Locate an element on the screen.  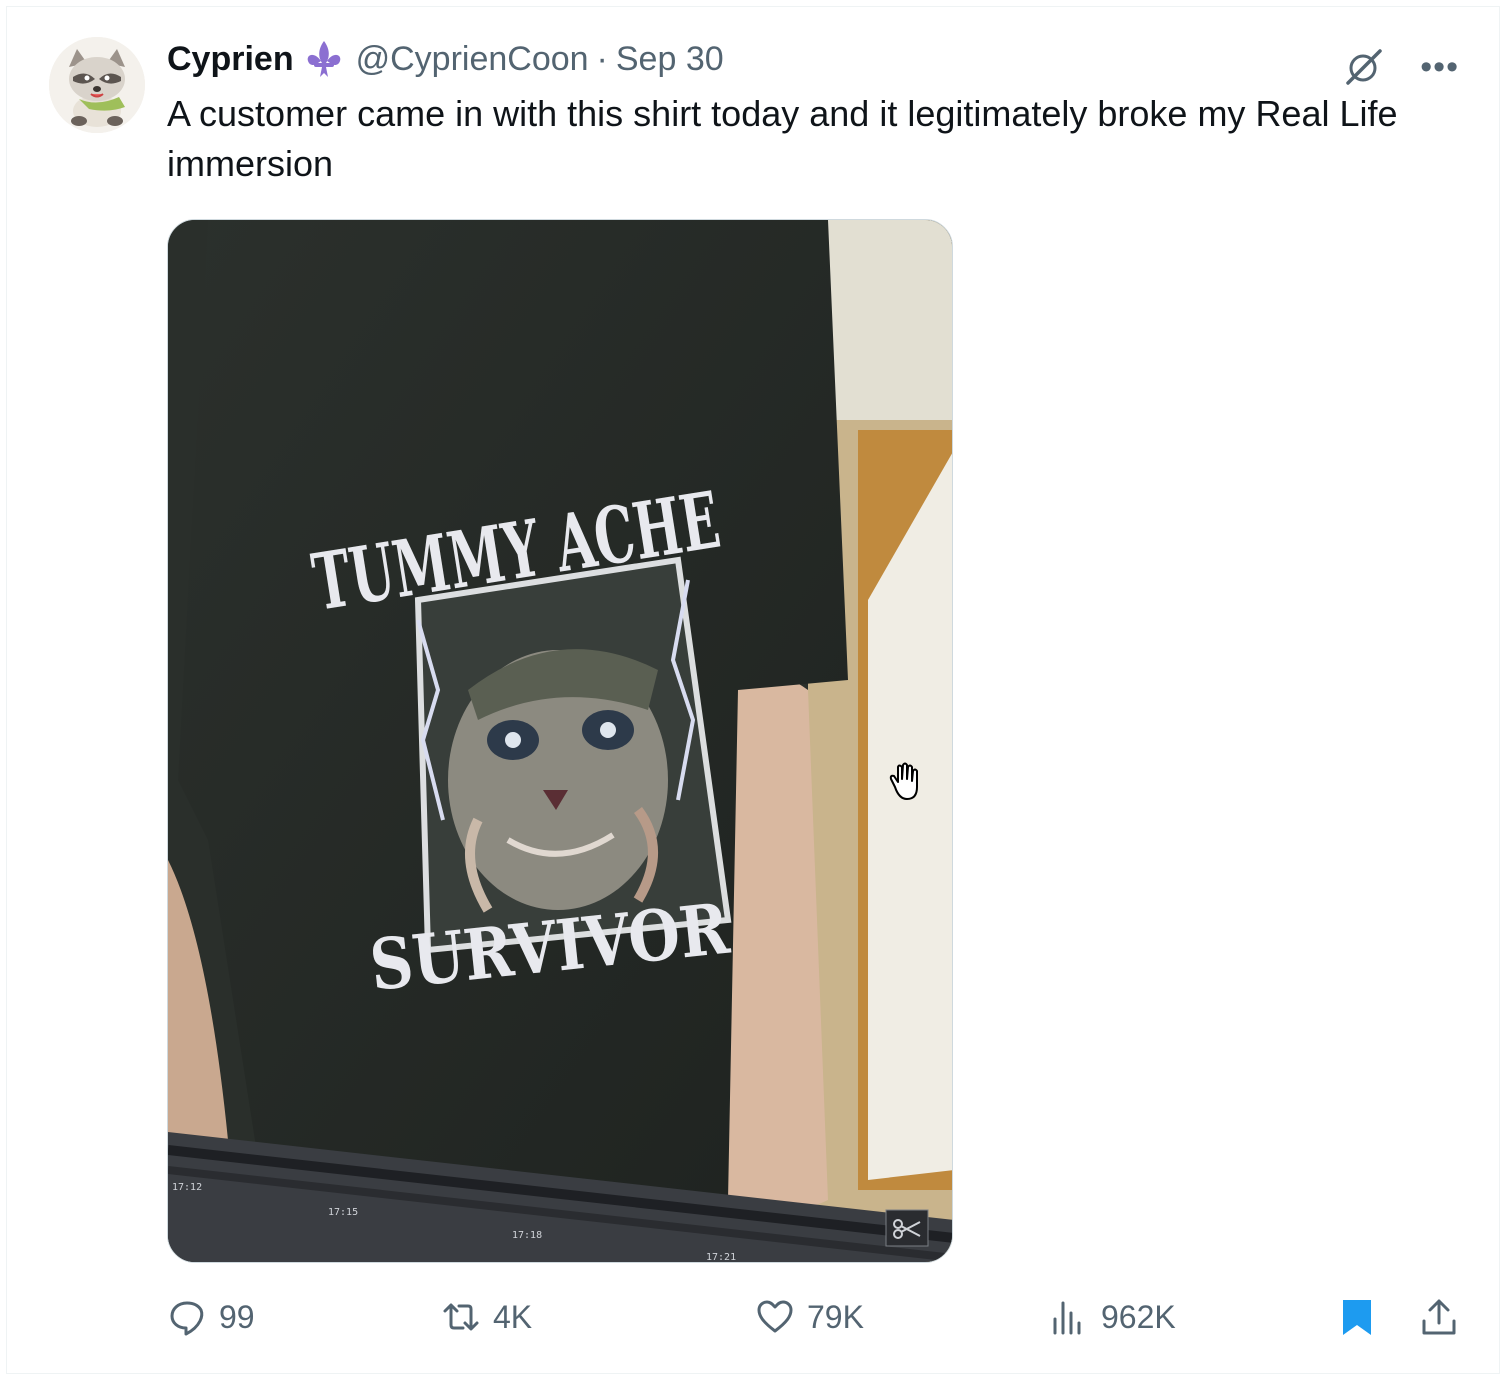
share-button is located at coordinates (1445, 1317).